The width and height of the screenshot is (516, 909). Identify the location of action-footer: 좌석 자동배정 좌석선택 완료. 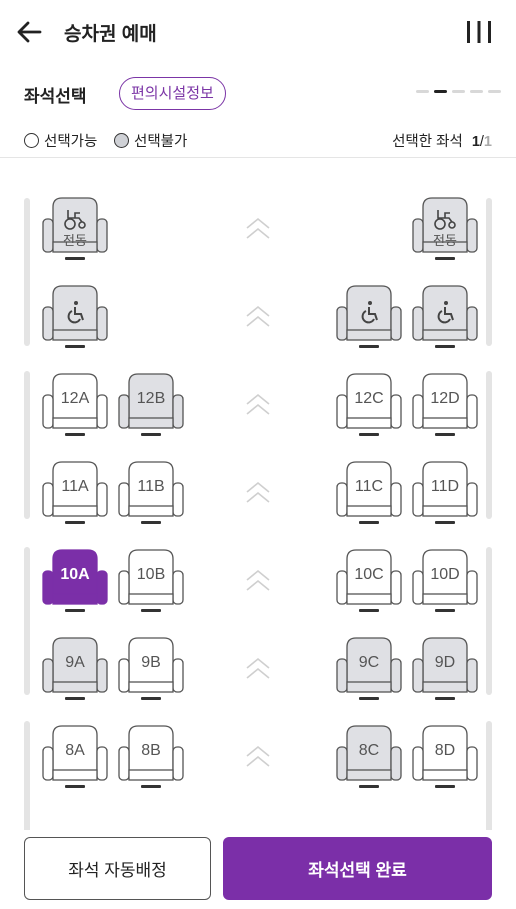
(258, 869).